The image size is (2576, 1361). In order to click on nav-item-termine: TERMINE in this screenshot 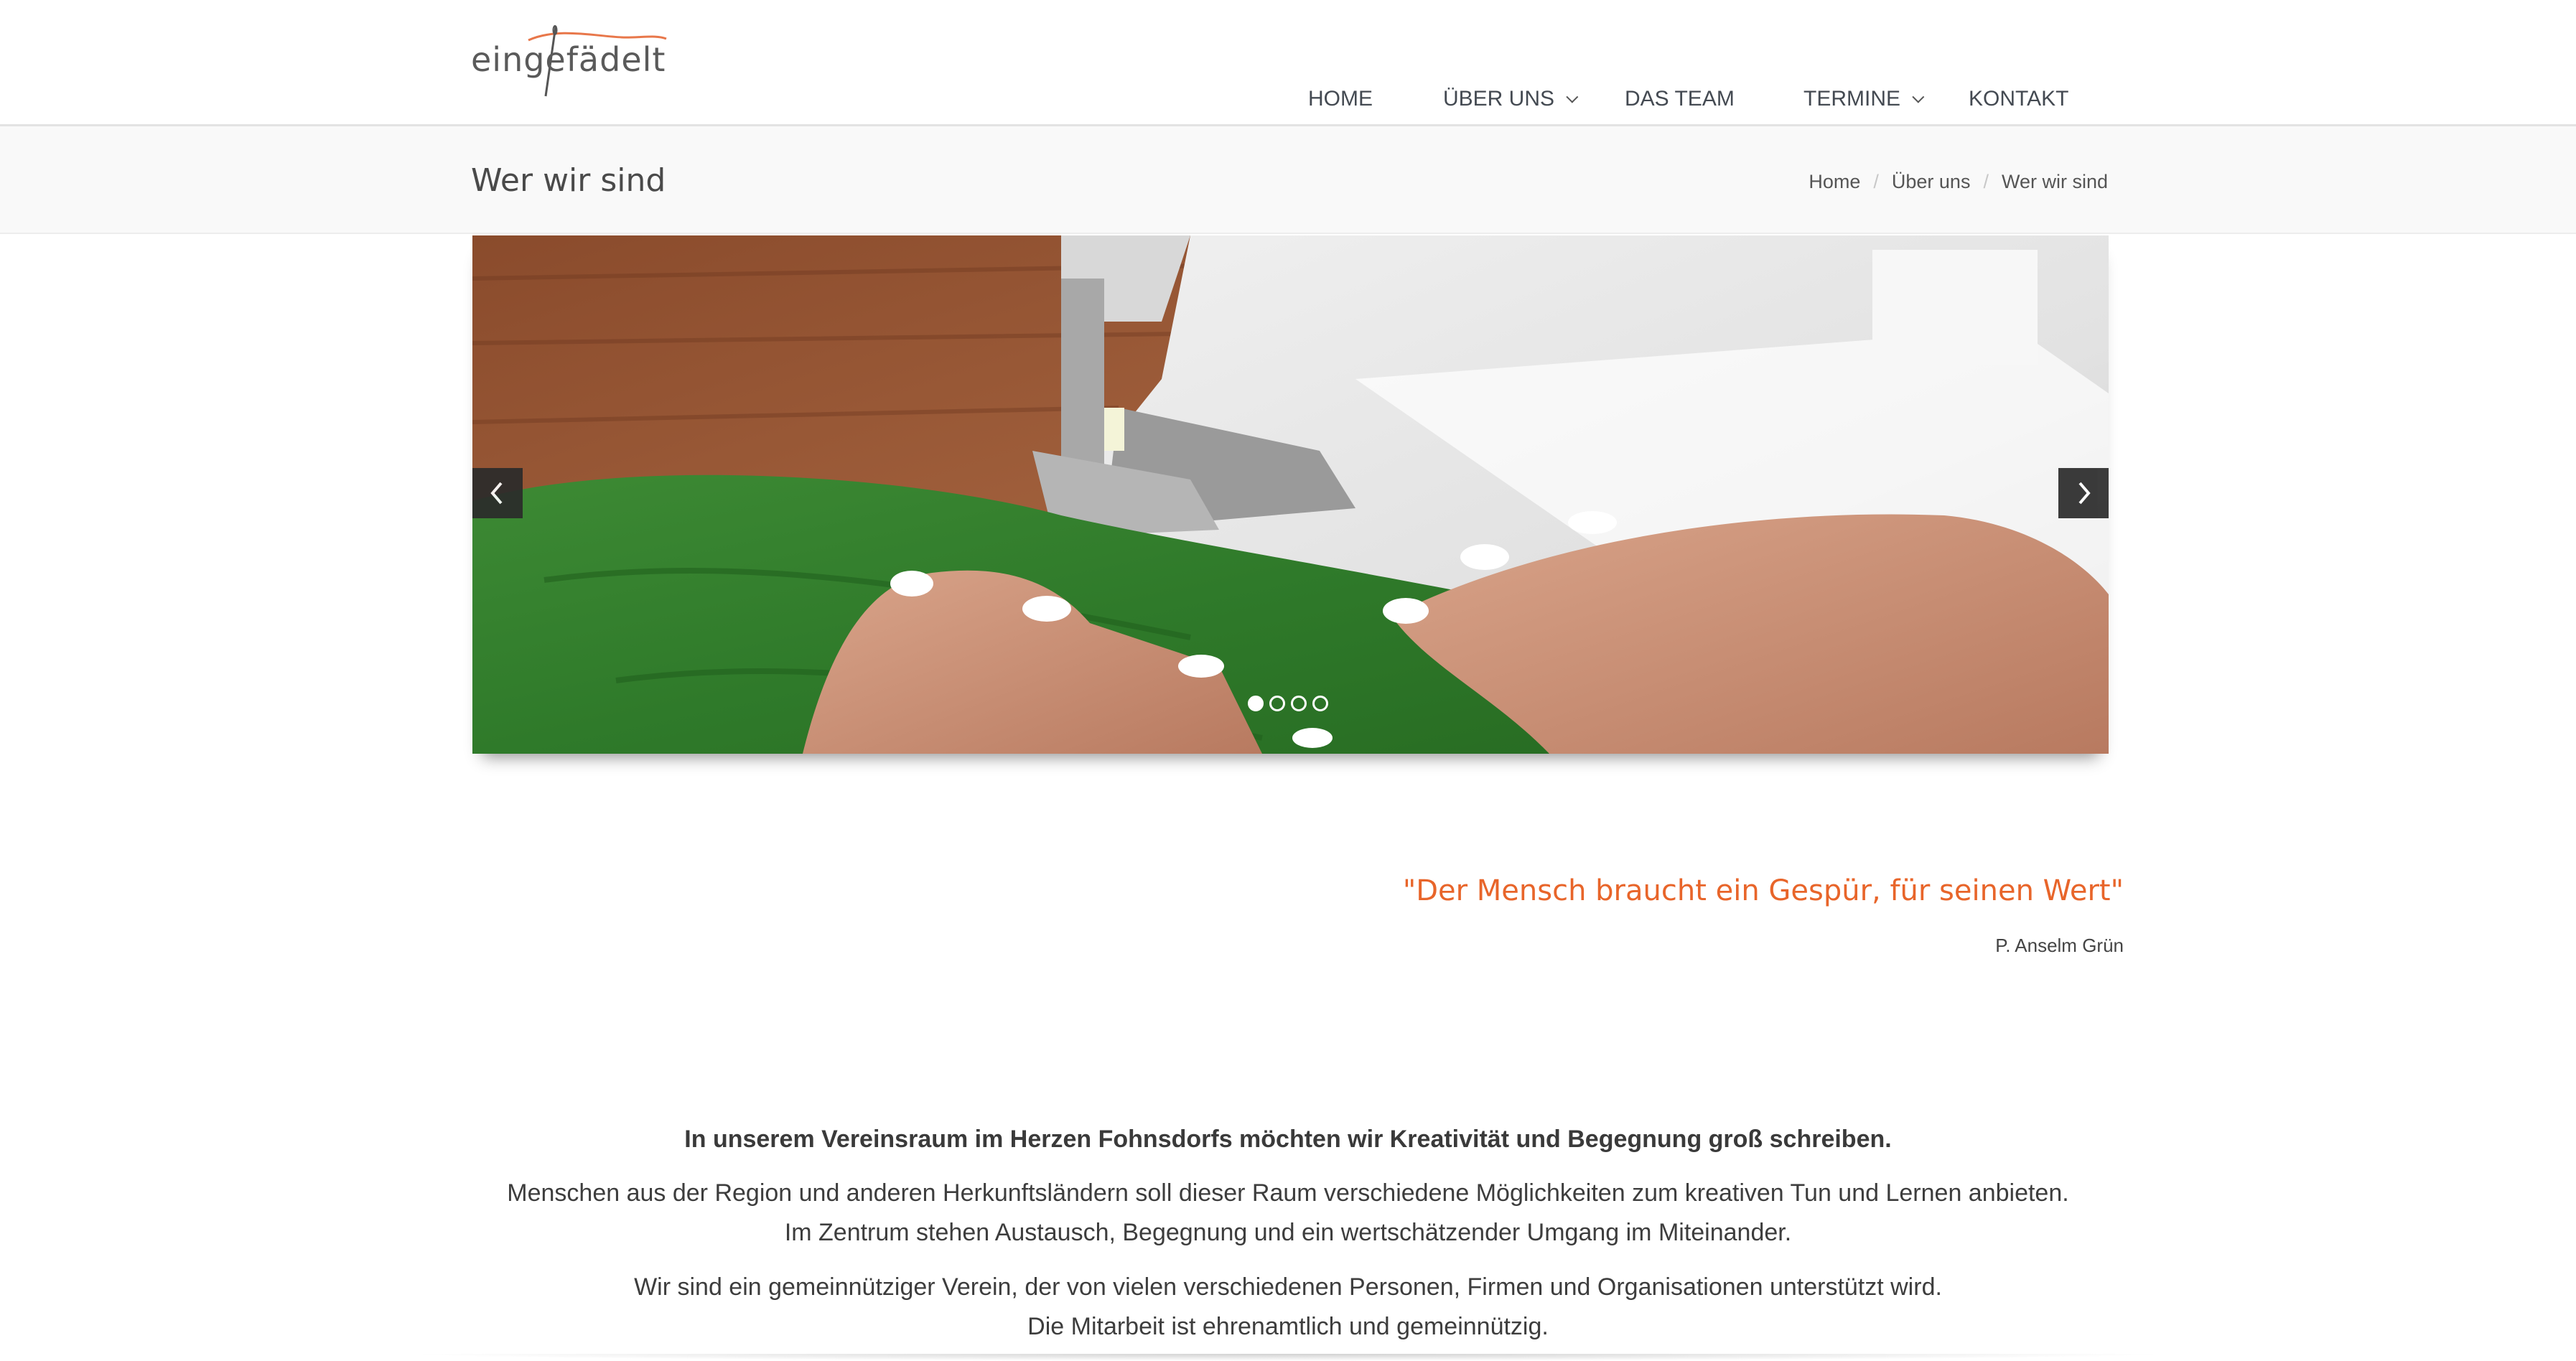, I will do `click(1864, 99)`.